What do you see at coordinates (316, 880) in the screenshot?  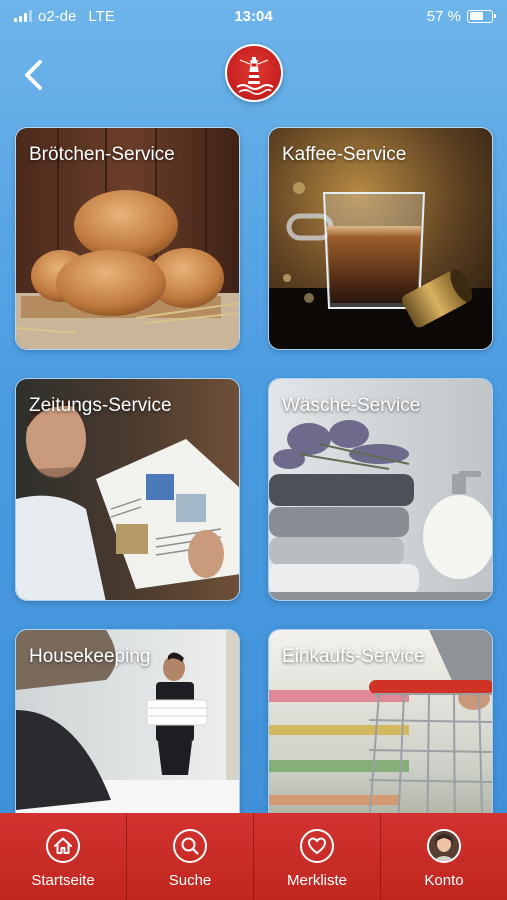 I see `tab-label: Merkliste` at bounding box center [316, 880].